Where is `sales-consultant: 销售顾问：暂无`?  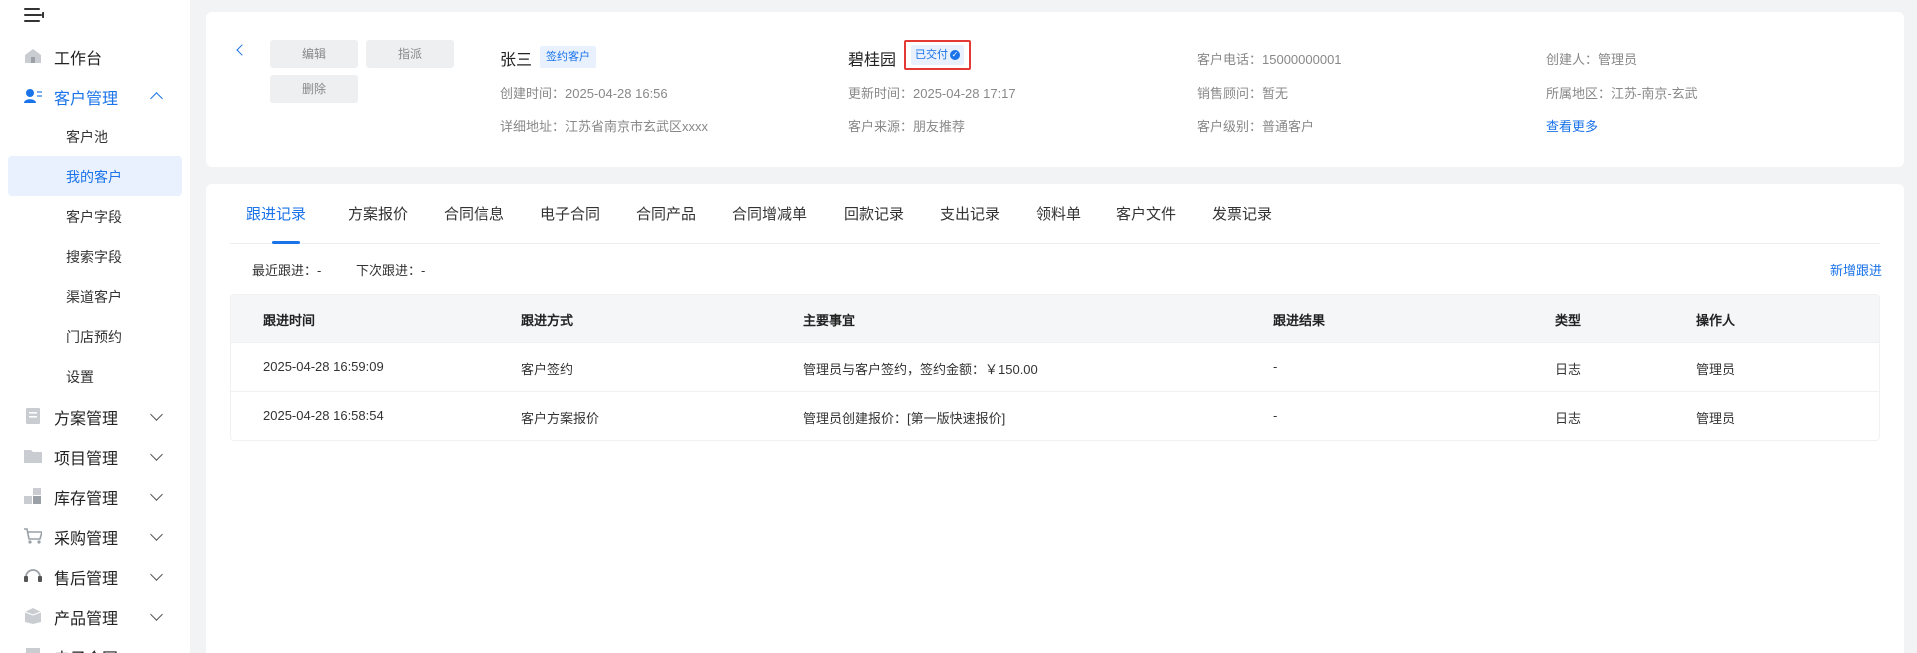
sales-consultant: 销售顾问：暂无 is located at coordinates (1243, 93).